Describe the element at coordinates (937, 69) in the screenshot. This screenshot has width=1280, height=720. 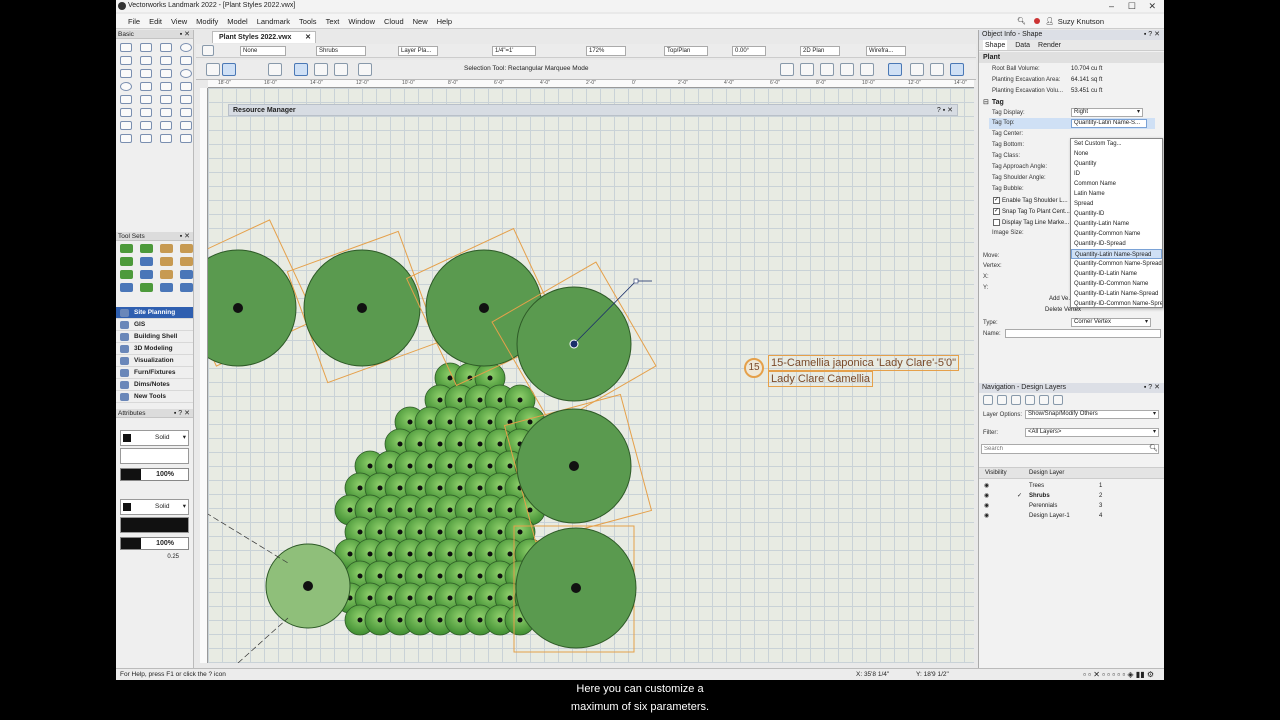
I see `snap-tangent-icon` at that location.